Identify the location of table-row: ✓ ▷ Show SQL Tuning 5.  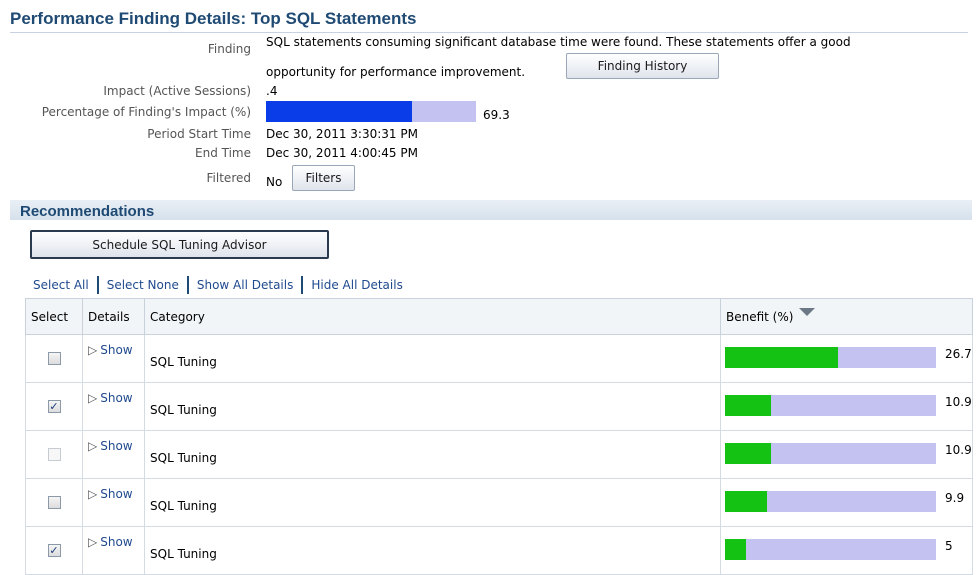
(499, 550).